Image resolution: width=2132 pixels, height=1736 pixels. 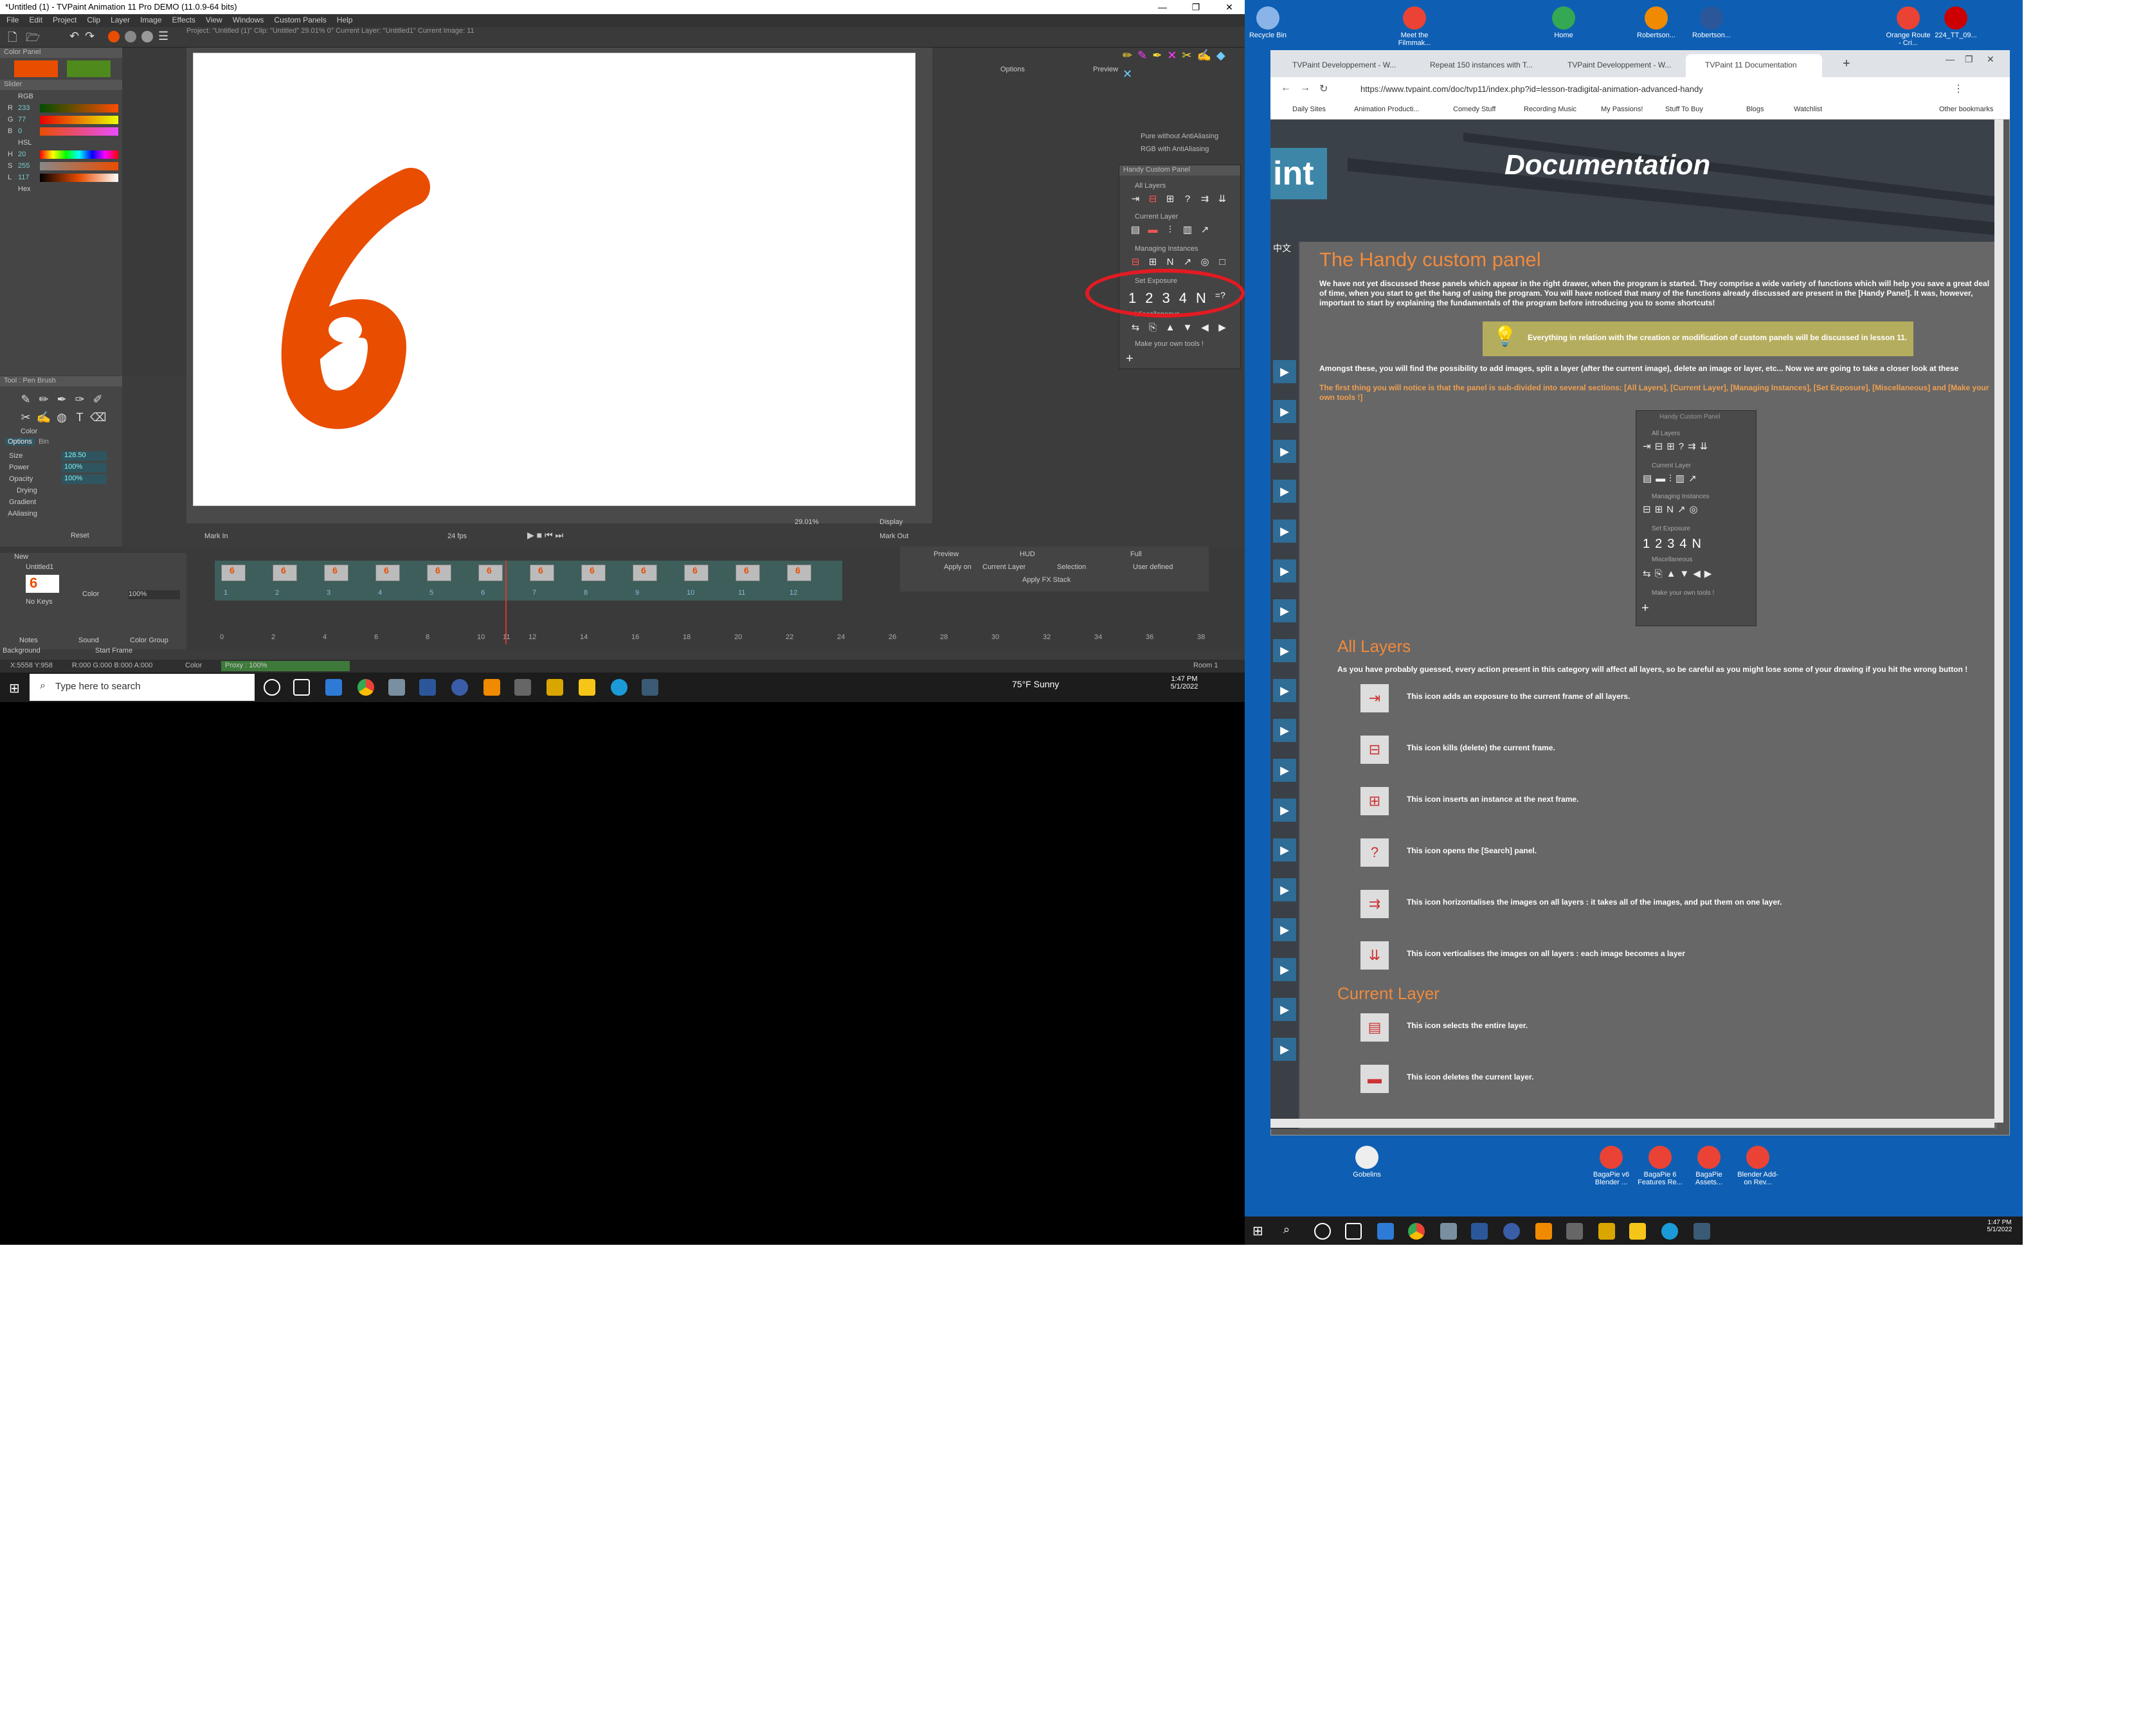 What do you see at coordinates (65, 20) in the screenshot?
I see `menu-project: Project` at bounding box center [65, 20].